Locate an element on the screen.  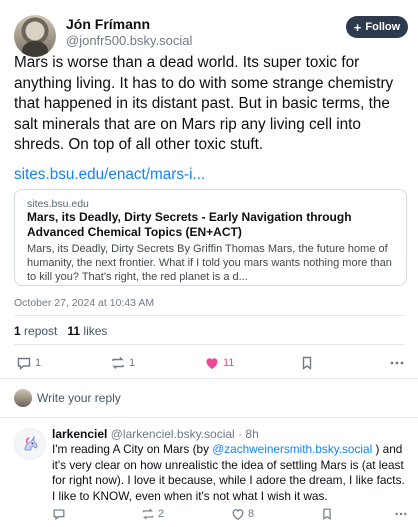
author-avatar is located at coordinates (35, 36).